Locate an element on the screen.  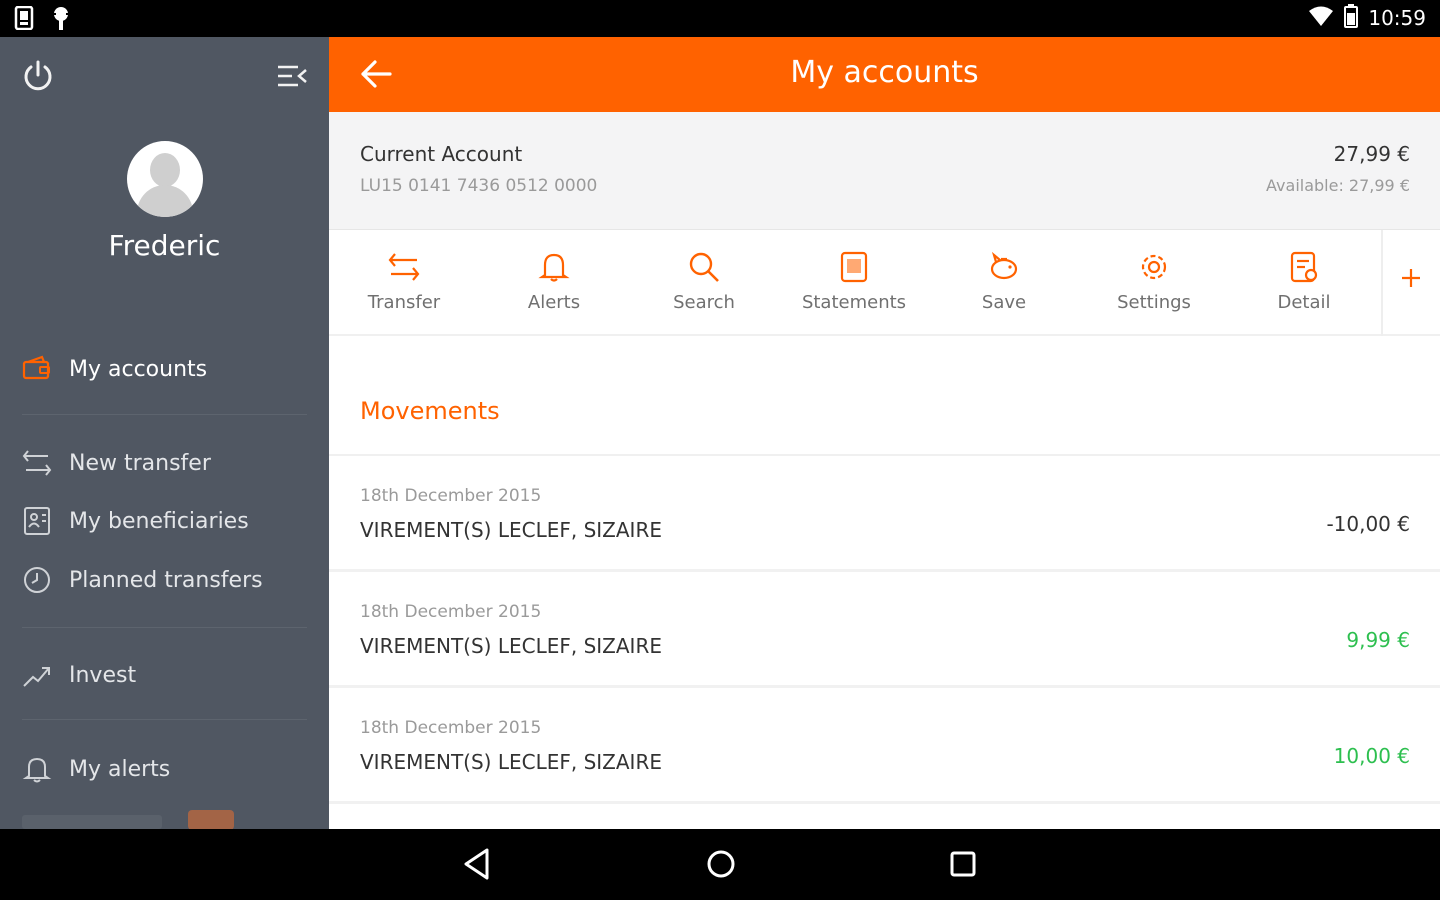
sidebar-item-label: New transfer is located at coordinates (140, 463).